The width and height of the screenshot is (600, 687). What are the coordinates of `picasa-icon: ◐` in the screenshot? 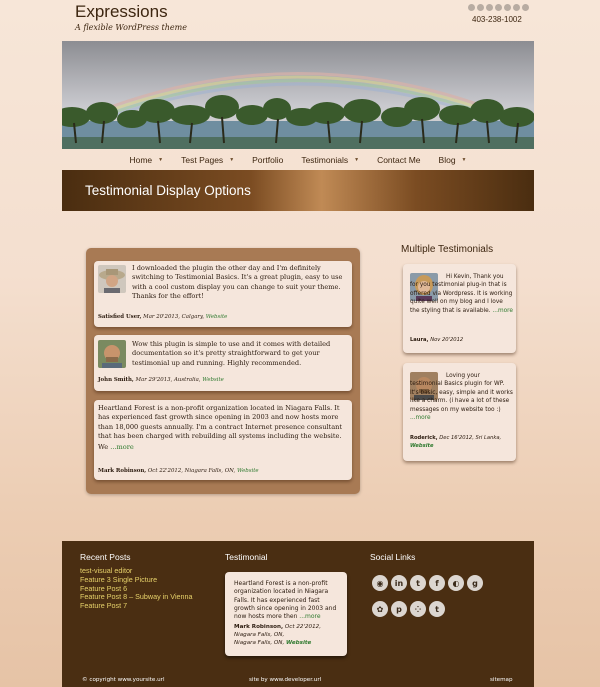 It's located at (456, 583).